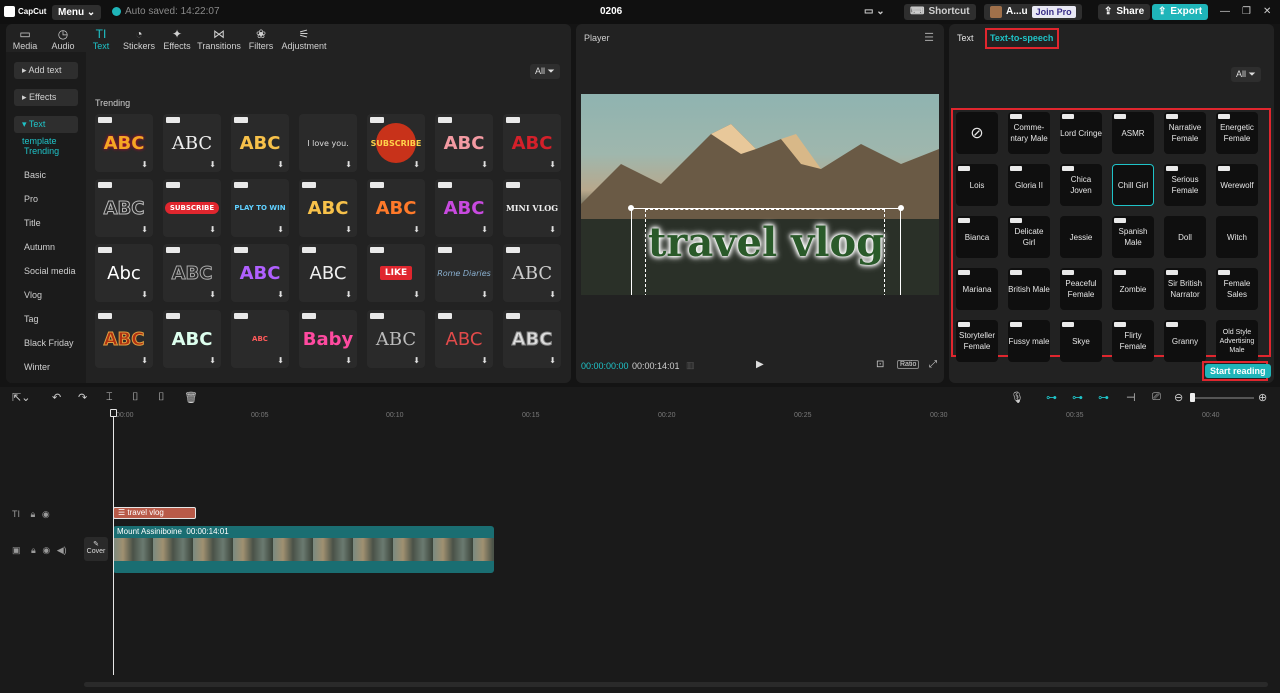 This screenshot has width=1280, height=693. Describe the element at coordinates (1267, 11) in the screenshot. I see `close-icon: ✕` at that location.